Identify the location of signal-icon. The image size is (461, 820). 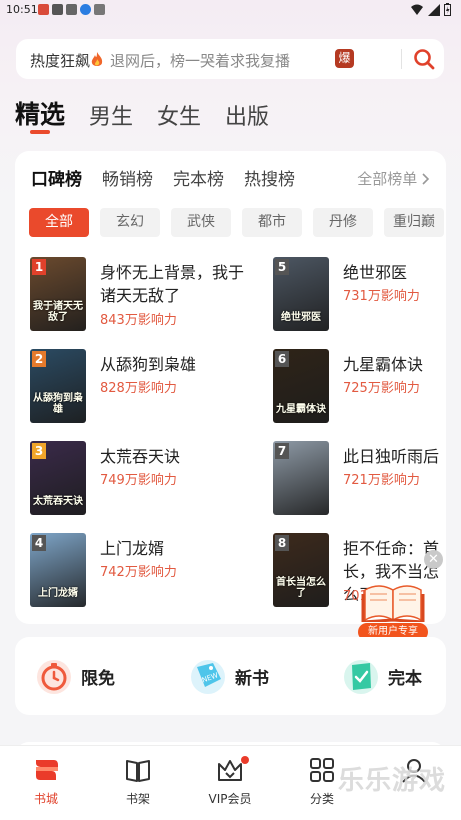
(434, 9).